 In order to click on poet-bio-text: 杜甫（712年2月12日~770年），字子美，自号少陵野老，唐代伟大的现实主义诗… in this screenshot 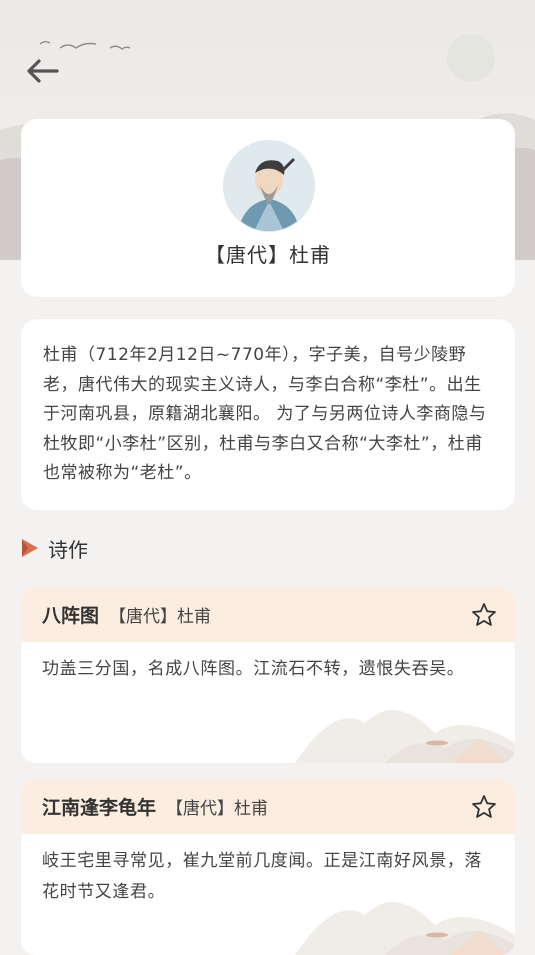, I will do `click(265, 414)`.